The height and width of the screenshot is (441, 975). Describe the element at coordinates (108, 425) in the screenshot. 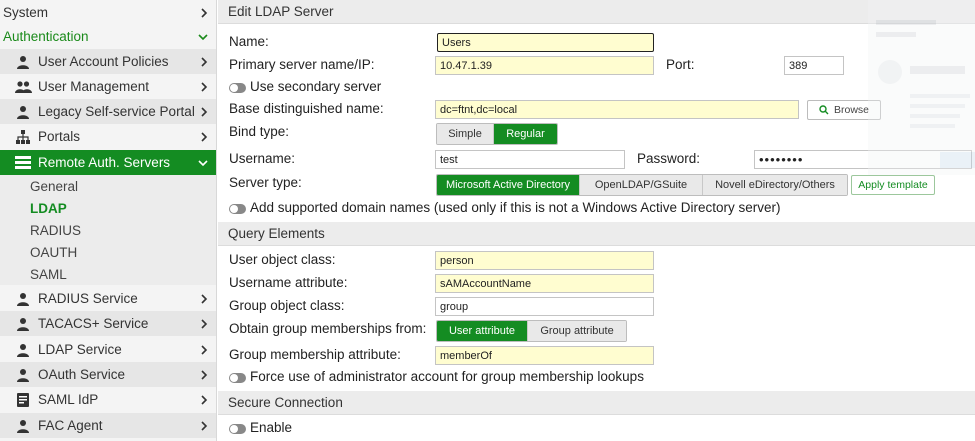

I see `sidebar-item-fac-agent: FAC Agent` at that location.